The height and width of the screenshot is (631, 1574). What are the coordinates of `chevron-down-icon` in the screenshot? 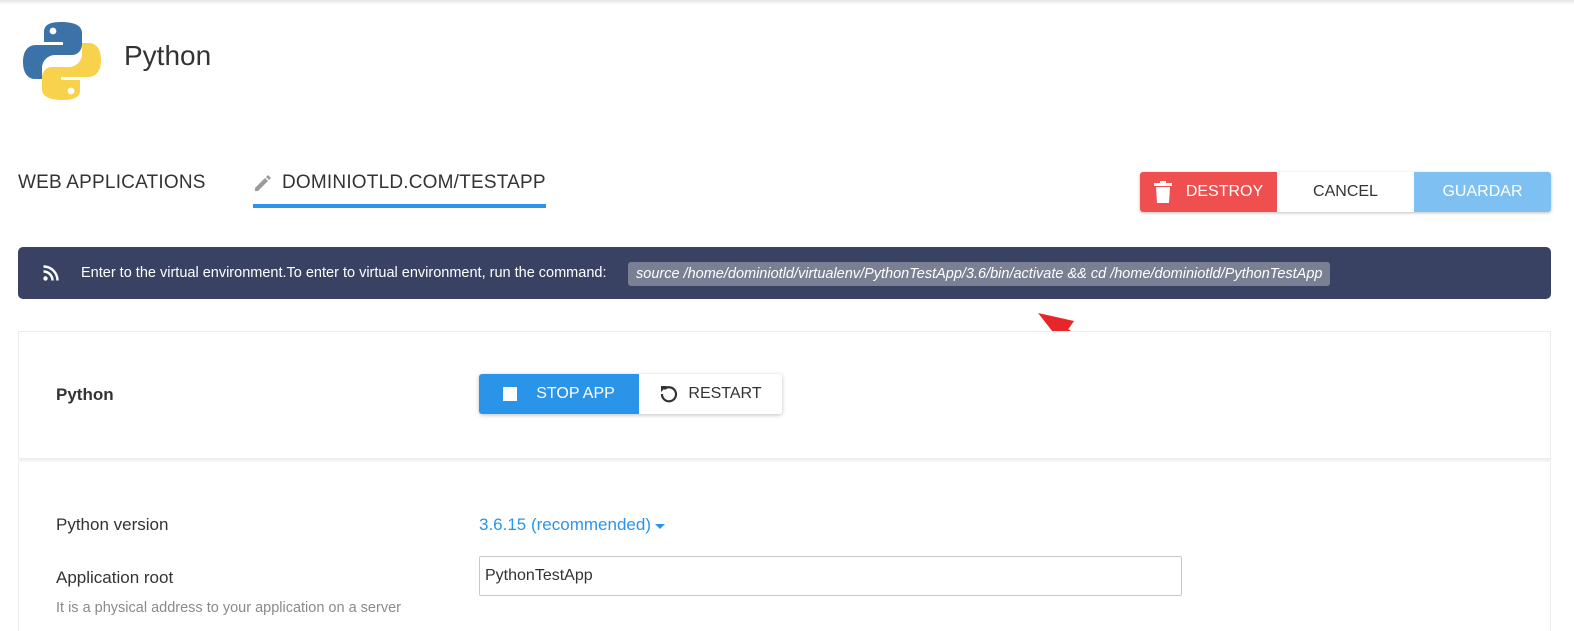 It's located at (659, 526).